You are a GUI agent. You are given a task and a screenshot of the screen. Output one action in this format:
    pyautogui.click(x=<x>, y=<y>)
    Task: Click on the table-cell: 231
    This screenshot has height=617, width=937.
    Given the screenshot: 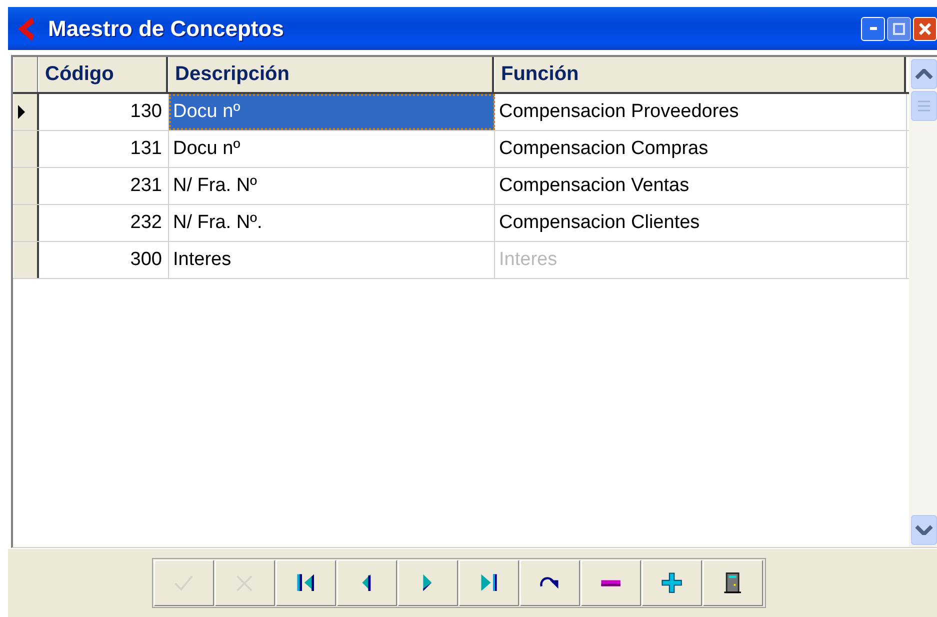 What is the action you would take?
    pyautogui.click(x=104, y=186)
    